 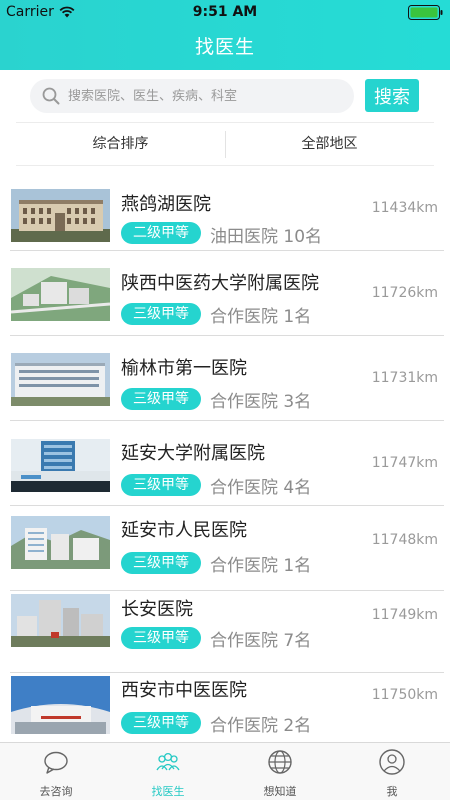 I want to click on page-title: 找医生, so click(x=224, y=47).